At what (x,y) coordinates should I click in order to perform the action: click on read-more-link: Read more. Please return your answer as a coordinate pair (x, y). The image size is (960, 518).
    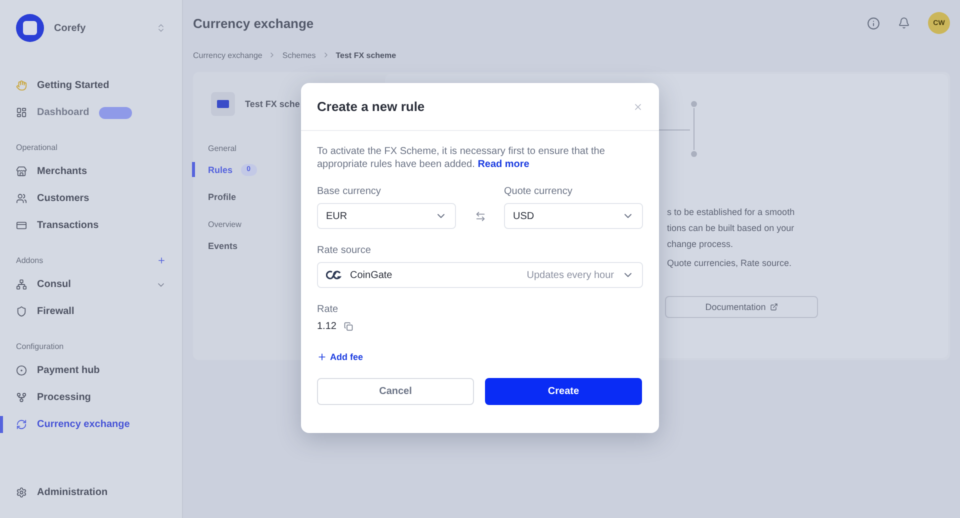
    Looking at the image, I should click on (504, 164).